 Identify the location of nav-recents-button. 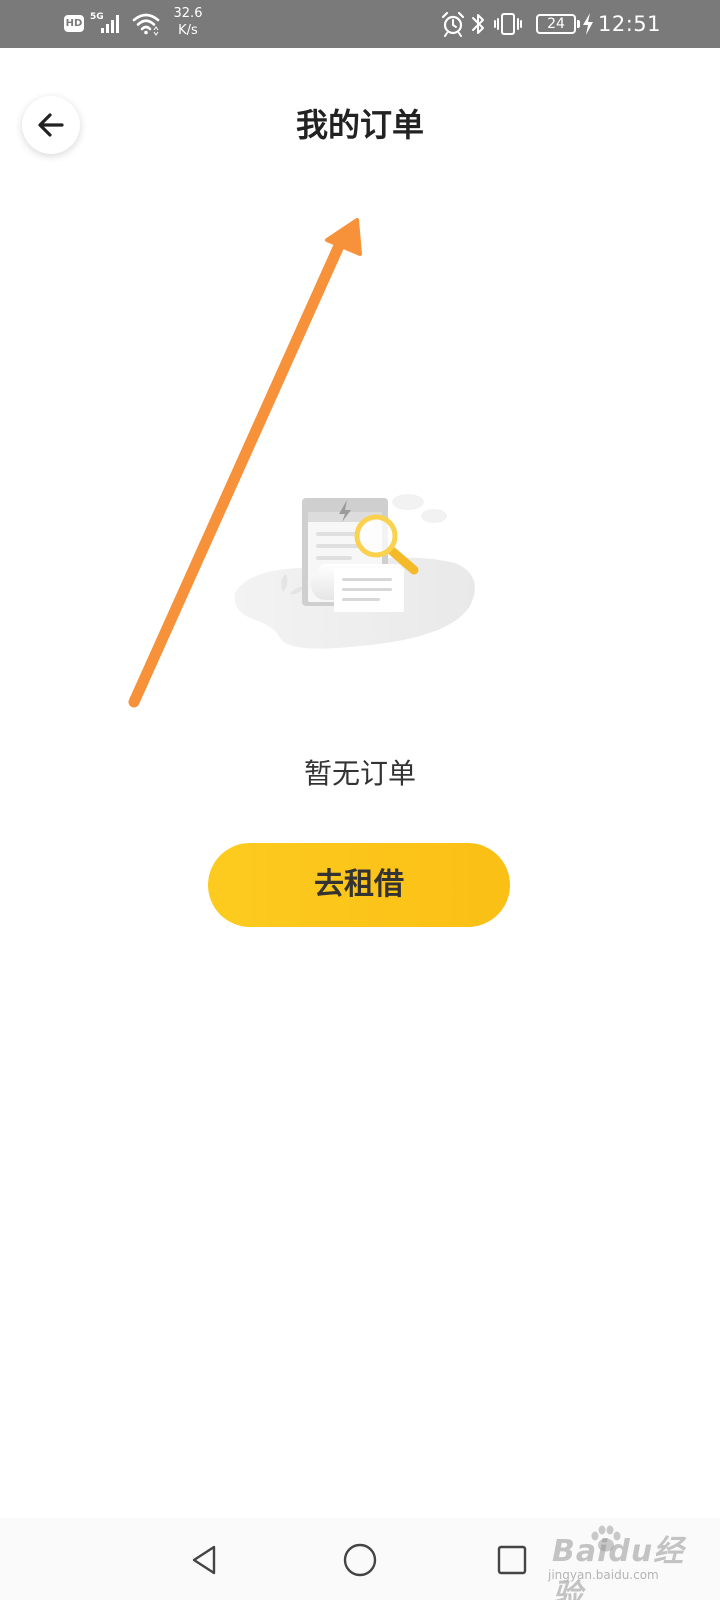
(512, 1560).